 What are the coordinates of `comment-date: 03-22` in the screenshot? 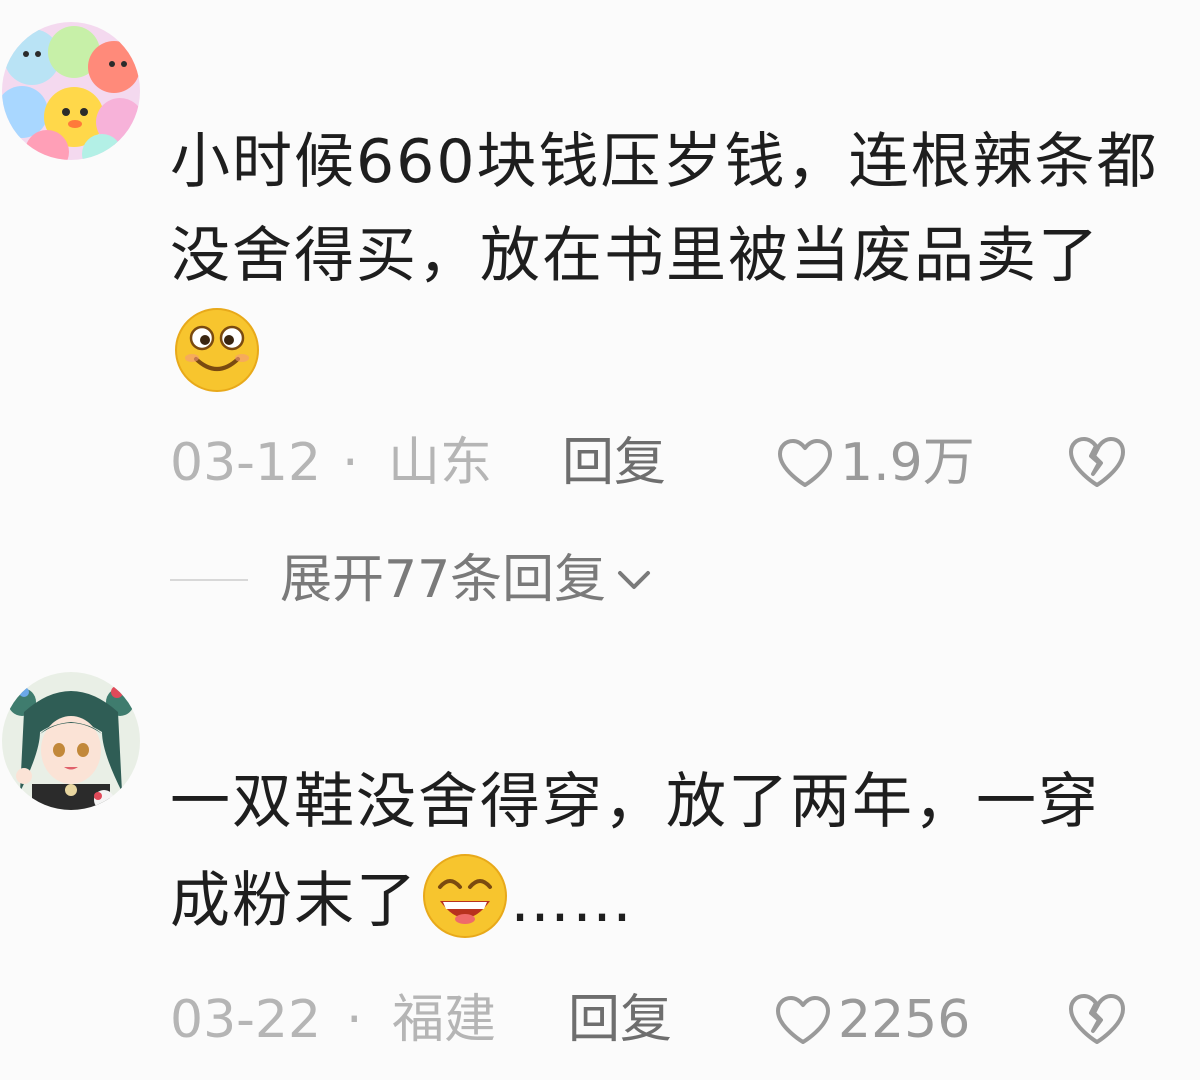 It's located at (246, 1020).